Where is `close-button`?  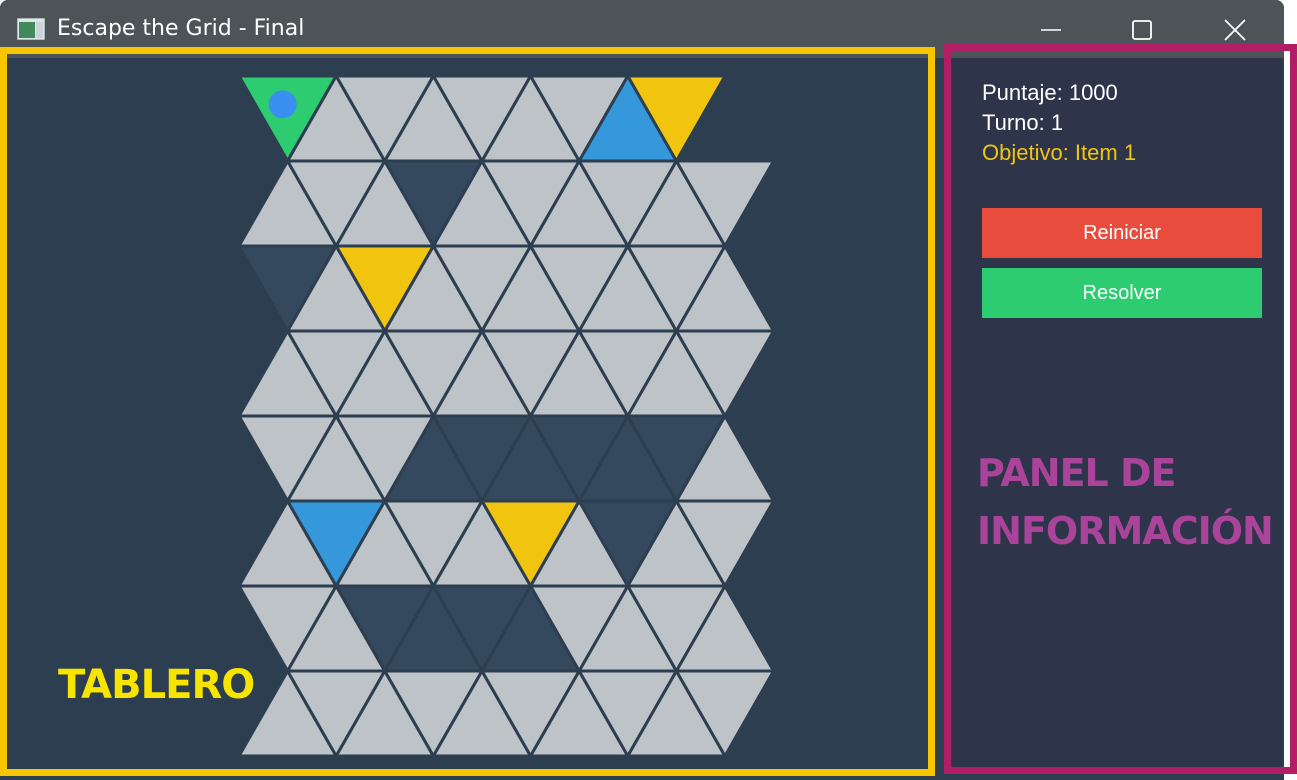 close-button is located at coordinates (1235, 30).